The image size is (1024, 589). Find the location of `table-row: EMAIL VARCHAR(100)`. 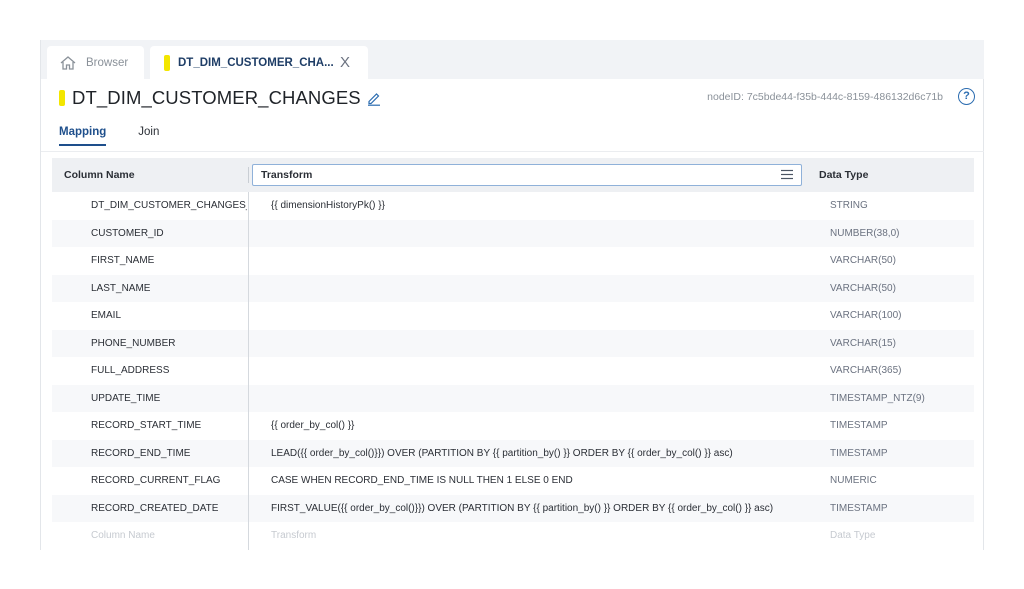

table-row: EMAIL VARCHAR(100) is located at coordinates (513, 316).